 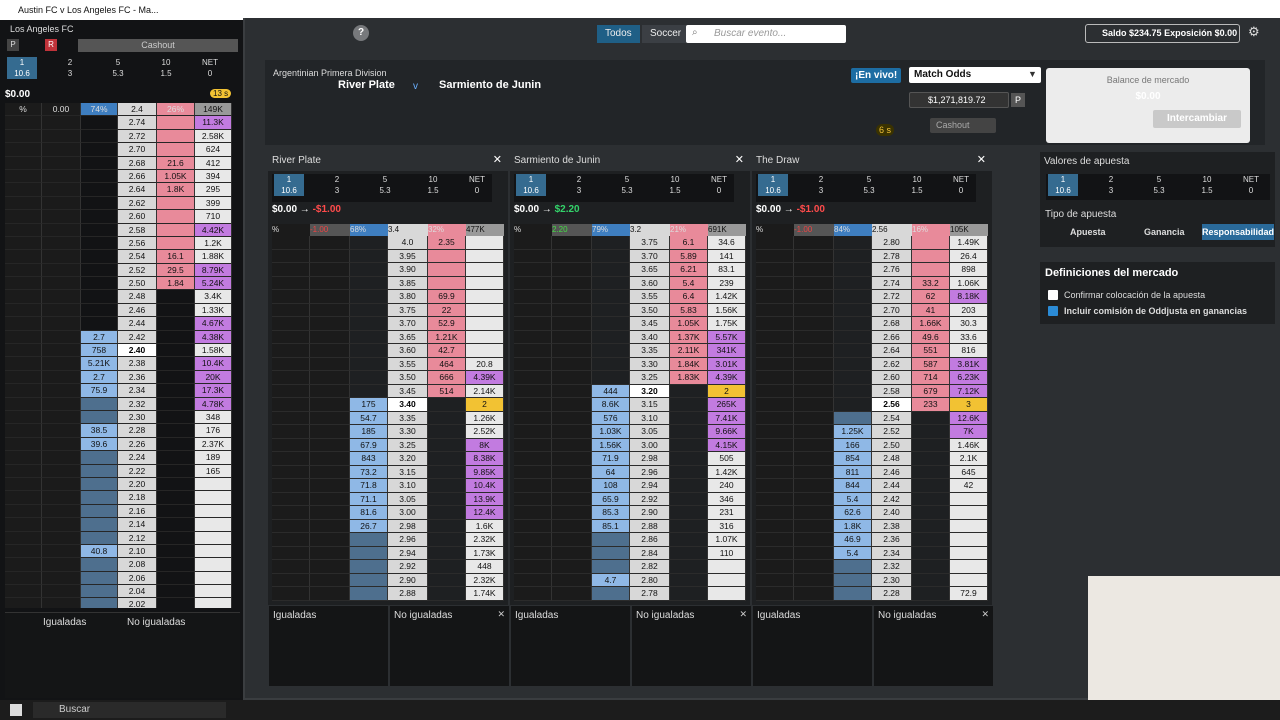 What do you see at coordinates (872, 526) in the screenshot?
I see `ladder-row: 1.8K 2.38` at bounding box center [872, 526].